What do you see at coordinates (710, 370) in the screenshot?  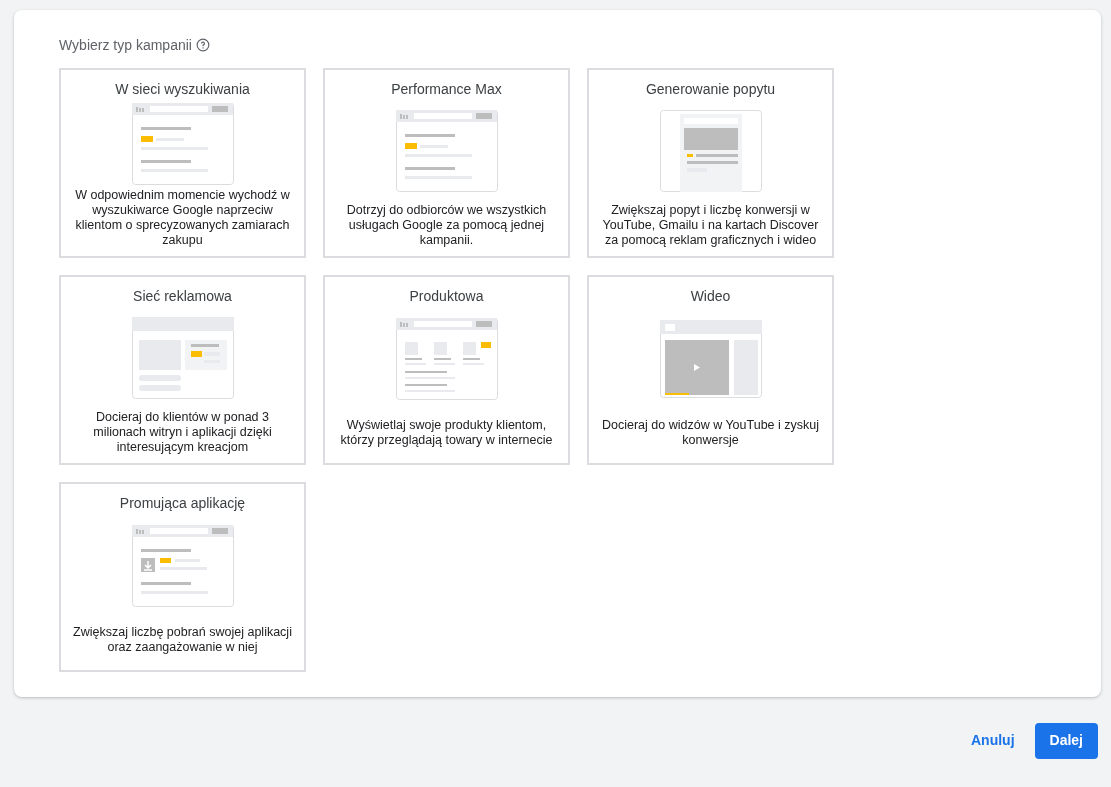 I see `campaign-type-card: Wideo Docieraj do widzów w YouTube i zyskuj konwersje` at bounding box center [710, 370].